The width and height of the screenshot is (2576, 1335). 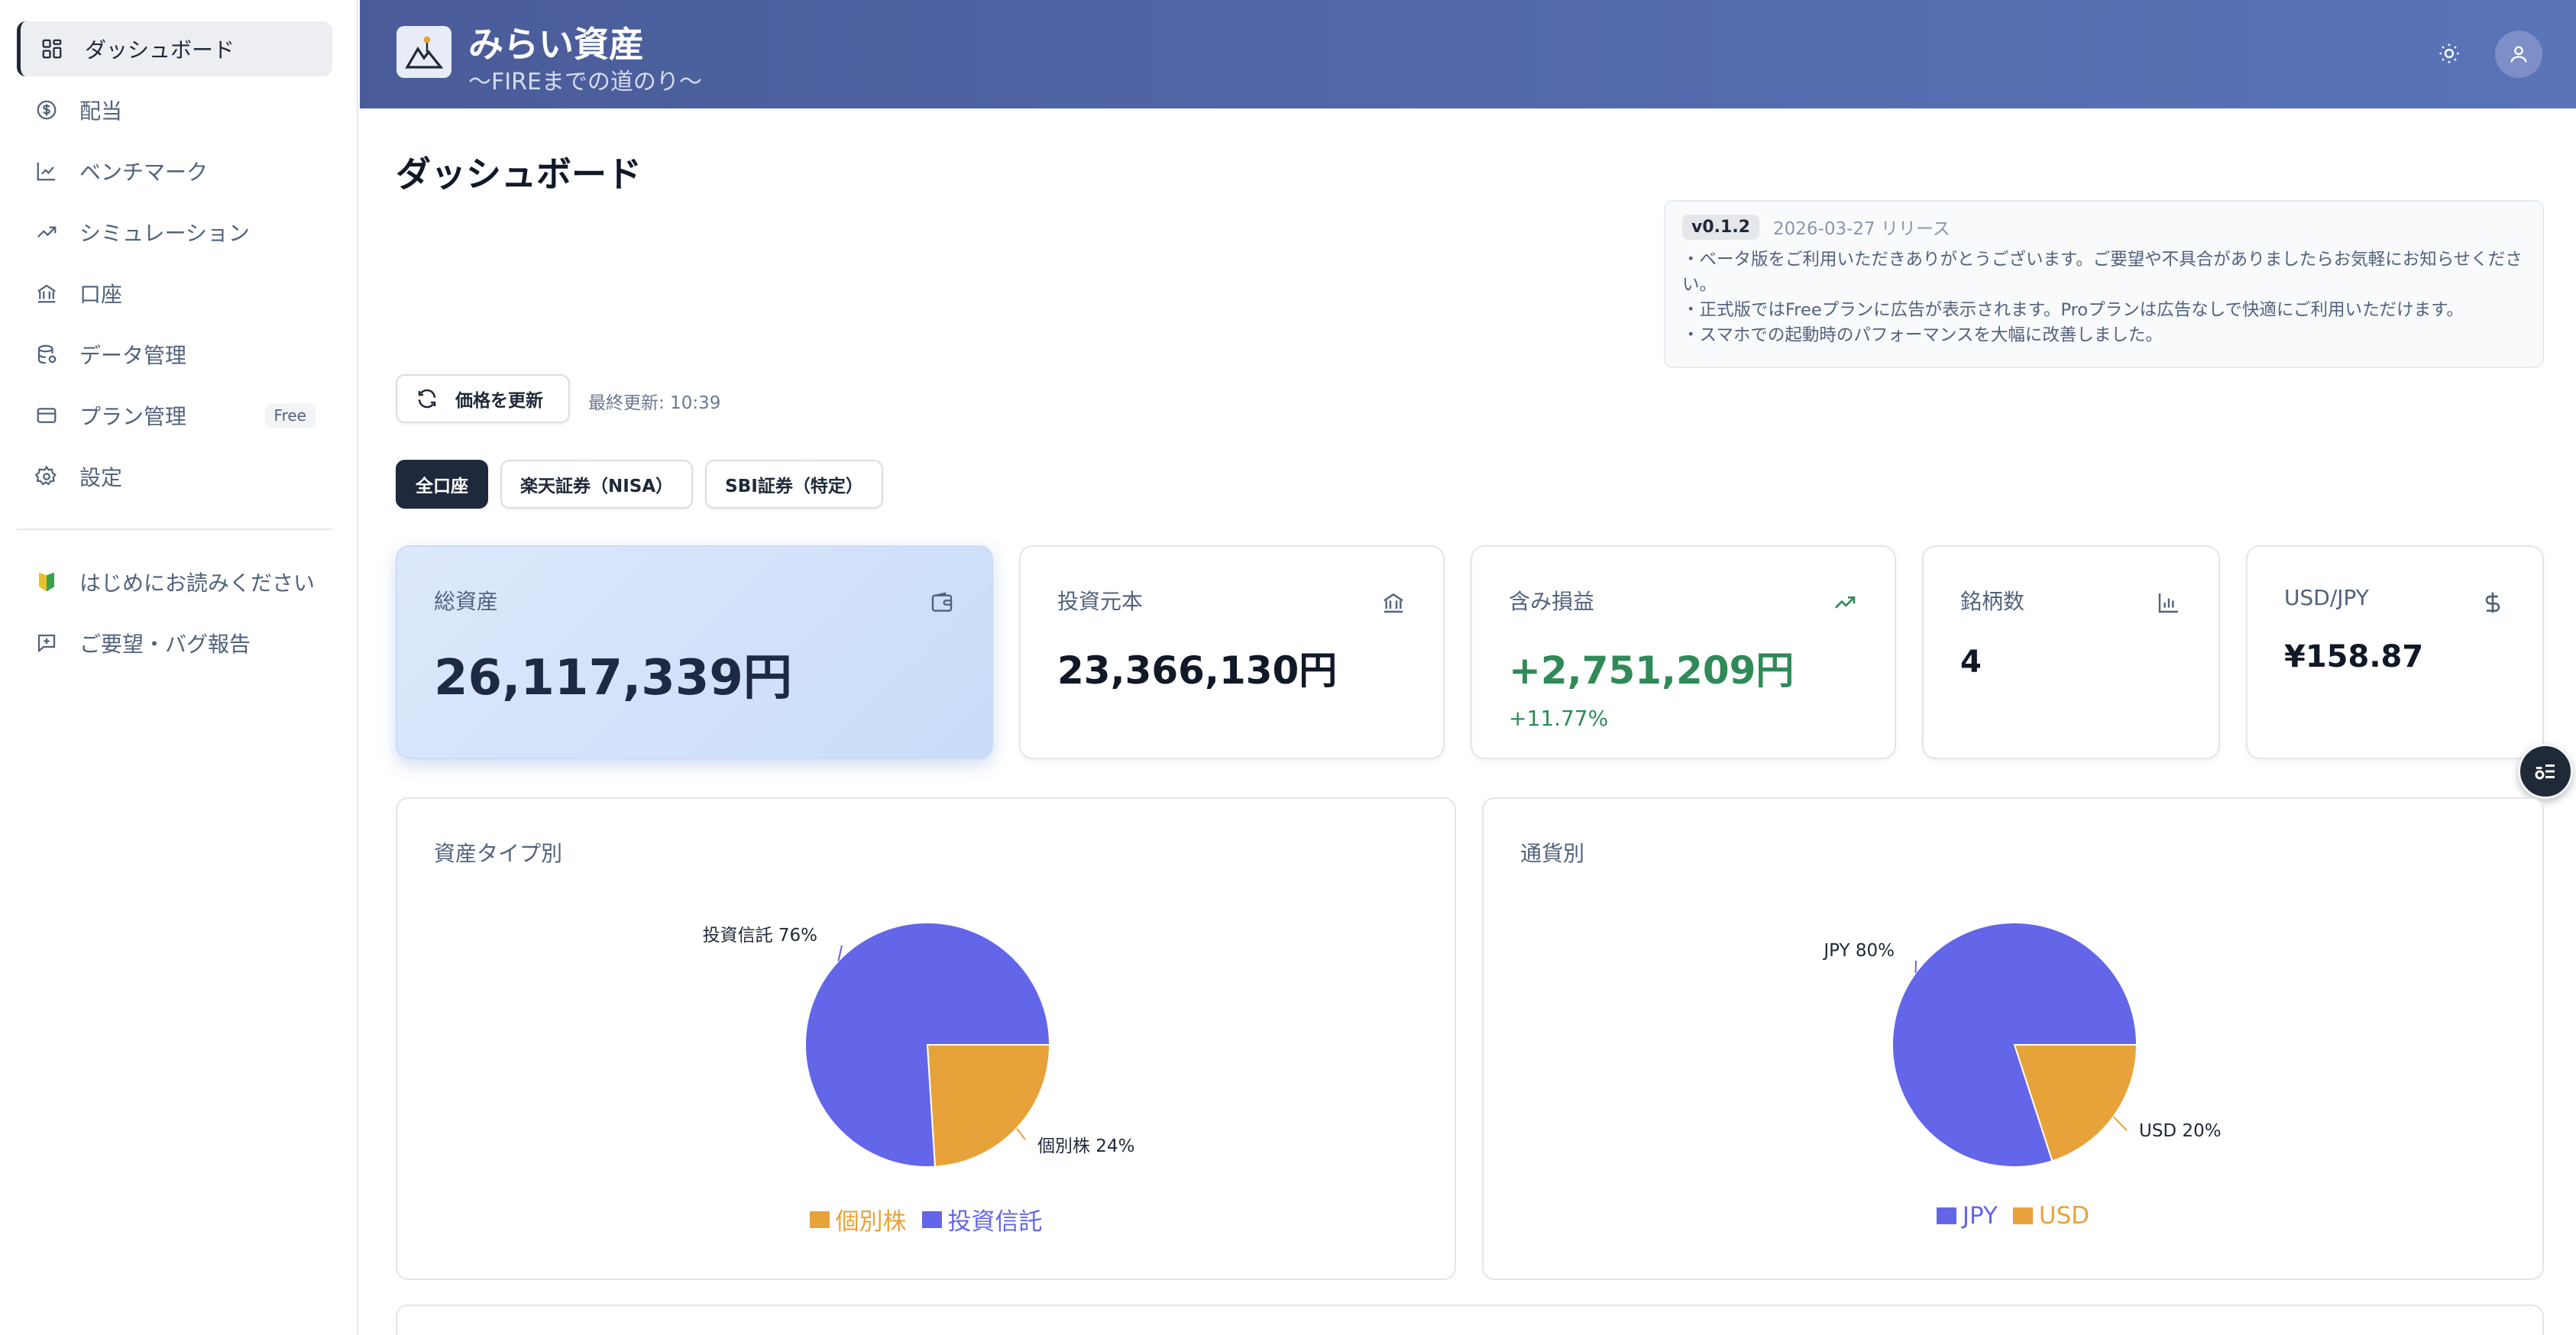 I want to click on sidebar-item-benchmark: ベンチマーク, so click(x=174, y=171).